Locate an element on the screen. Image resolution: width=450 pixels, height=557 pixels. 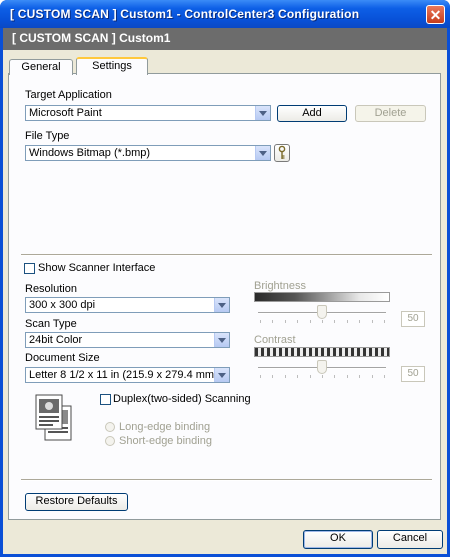
file-size-button is located at coordinates (282, 153).